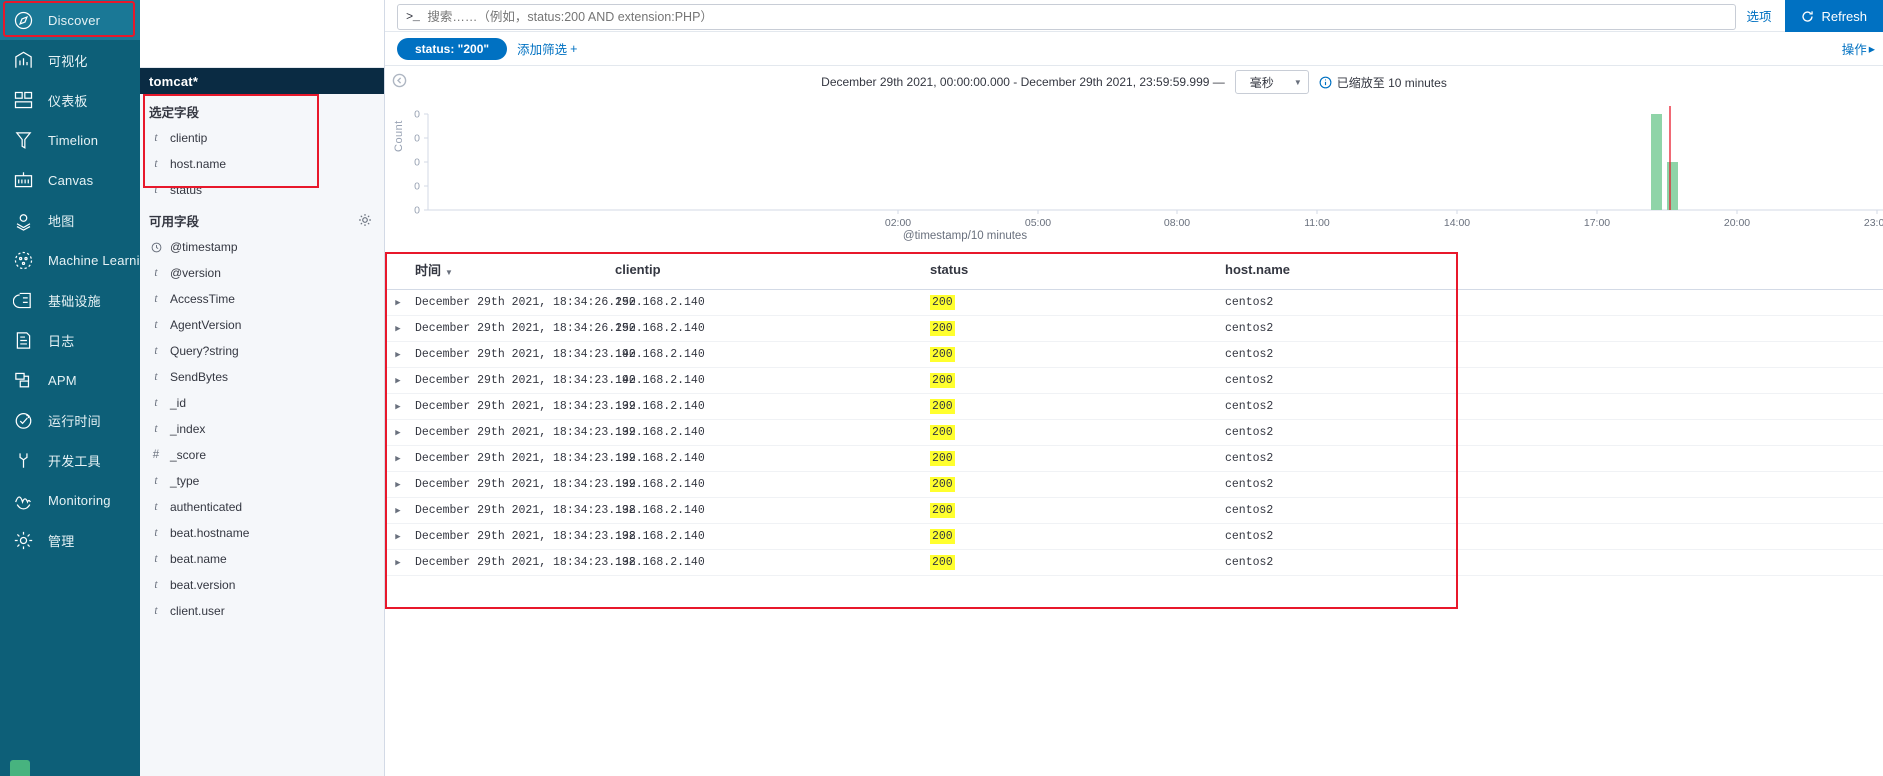 Image resolution: width=1883 pixels, height=776 pixels. Describe the element at coordinates (413, 17) in the screenshot. I see `console-prompt-icon: >_` at that location.